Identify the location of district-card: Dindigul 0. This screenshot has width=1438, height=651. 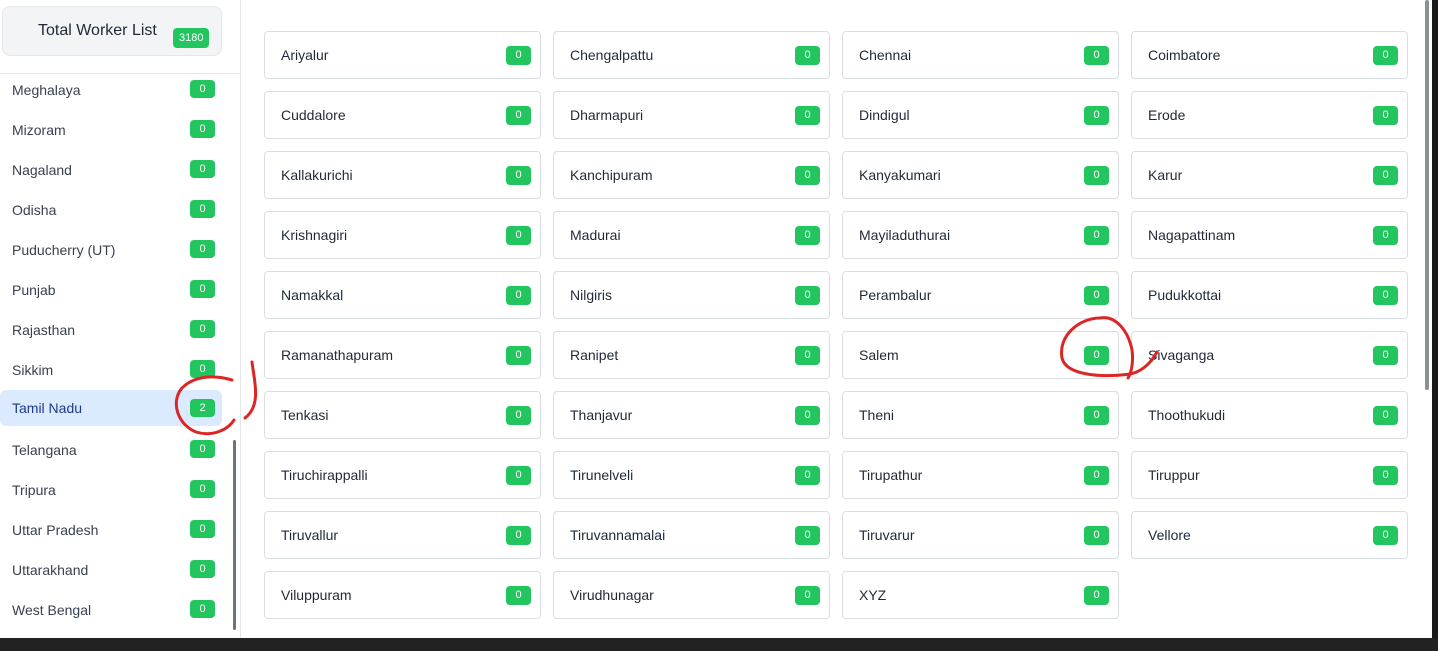
(980, 115).